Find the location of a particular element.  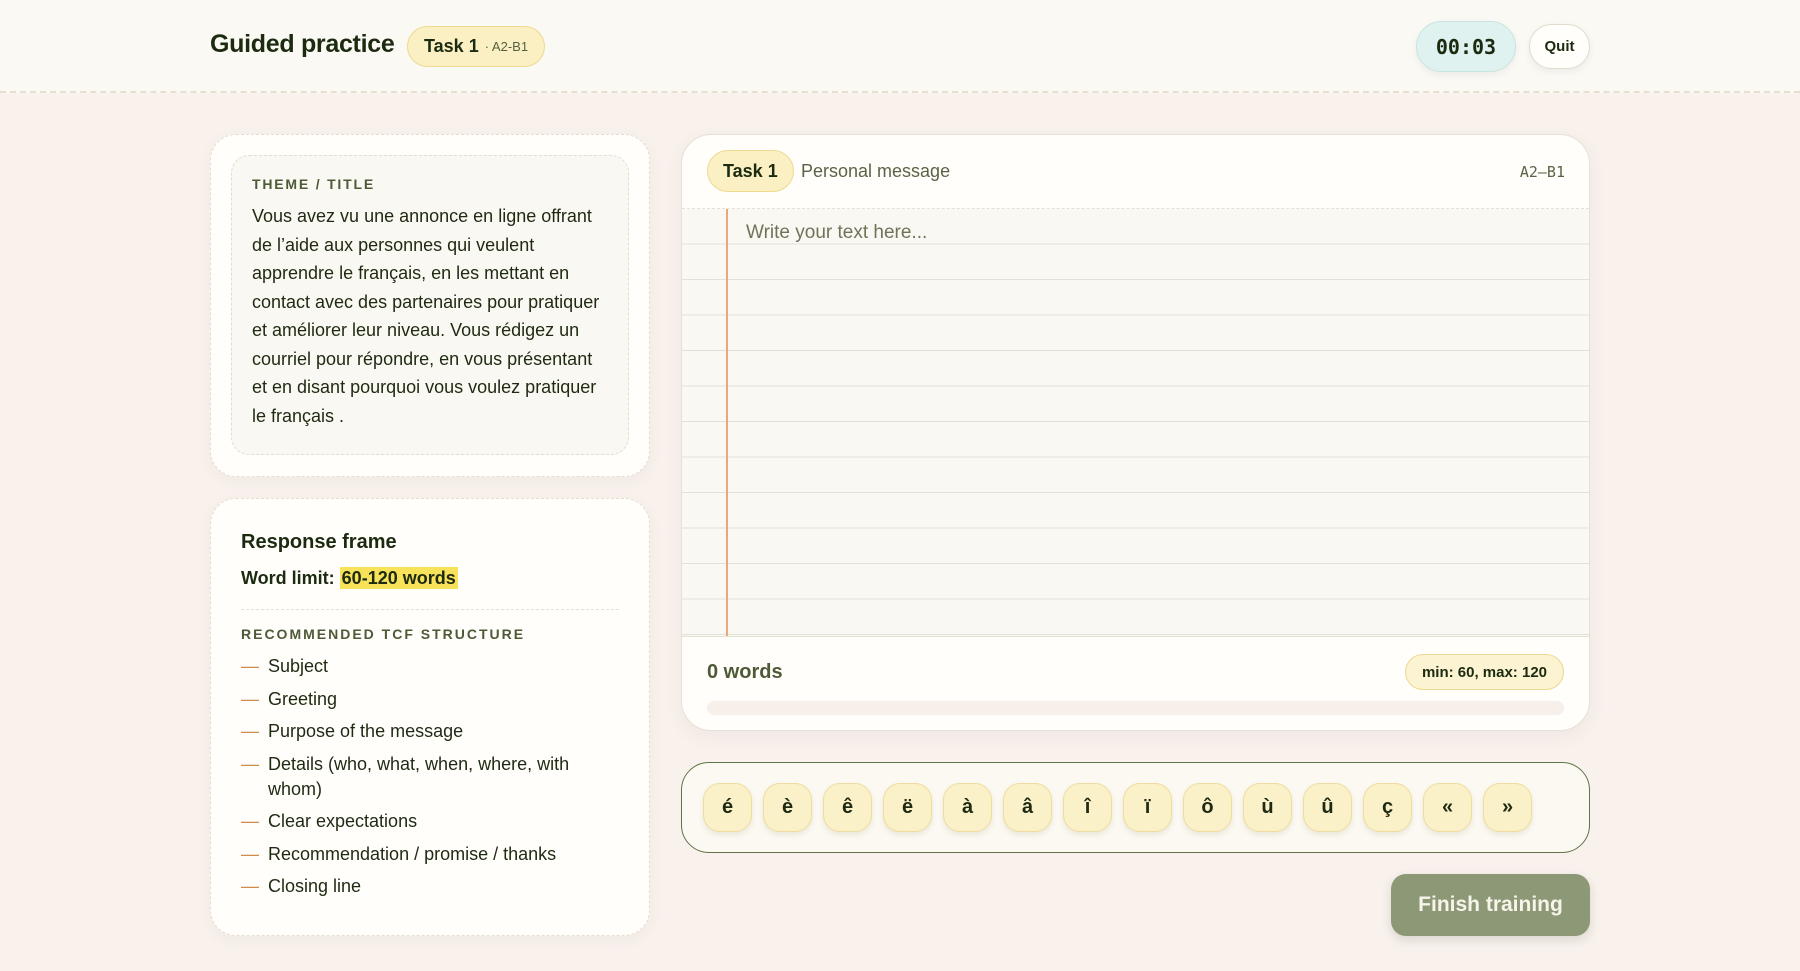

task-badge-level: · A2-B1 is located at coordinates (506, 46).